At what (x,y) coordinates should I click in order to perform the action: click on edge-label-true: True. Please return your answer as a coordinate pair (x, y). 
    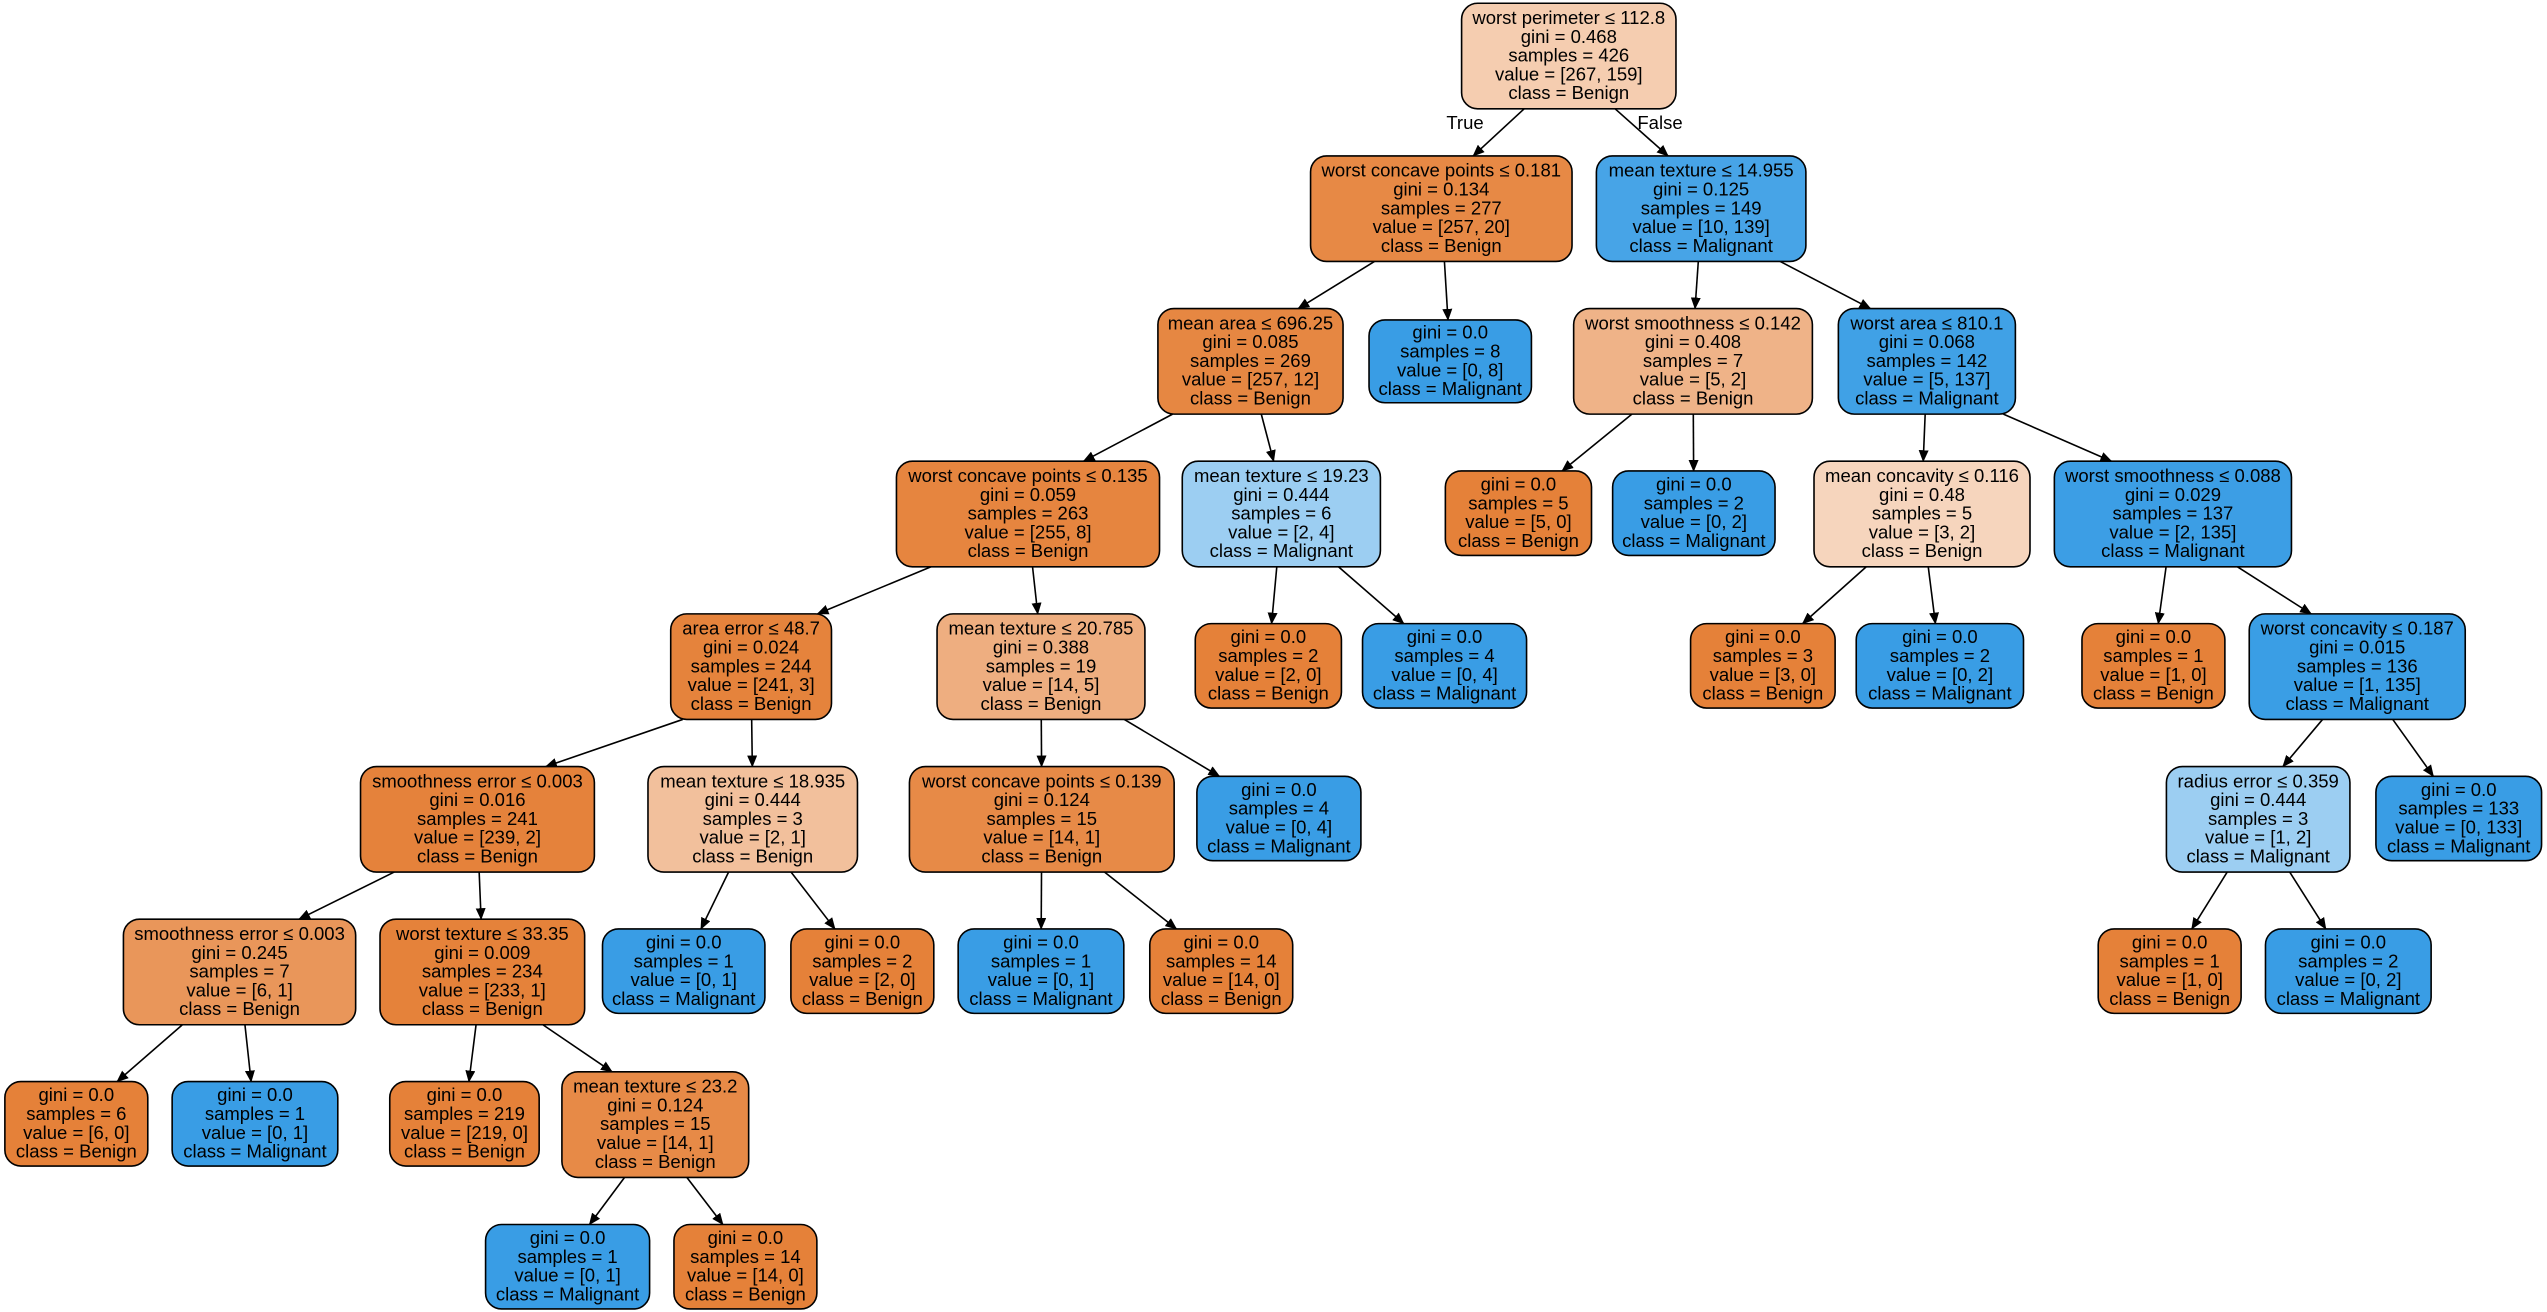
    Looking at the image, I should click on (1464, 122).